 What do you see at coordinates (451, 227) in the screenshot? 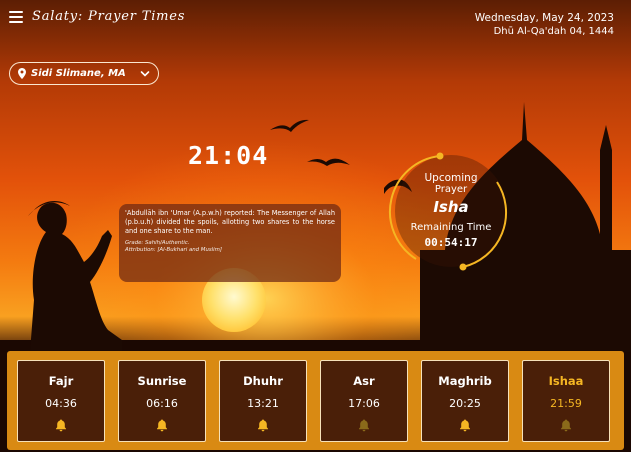
I see `remaining-time-label: Remaining Time` at bounding box center [451, 227].